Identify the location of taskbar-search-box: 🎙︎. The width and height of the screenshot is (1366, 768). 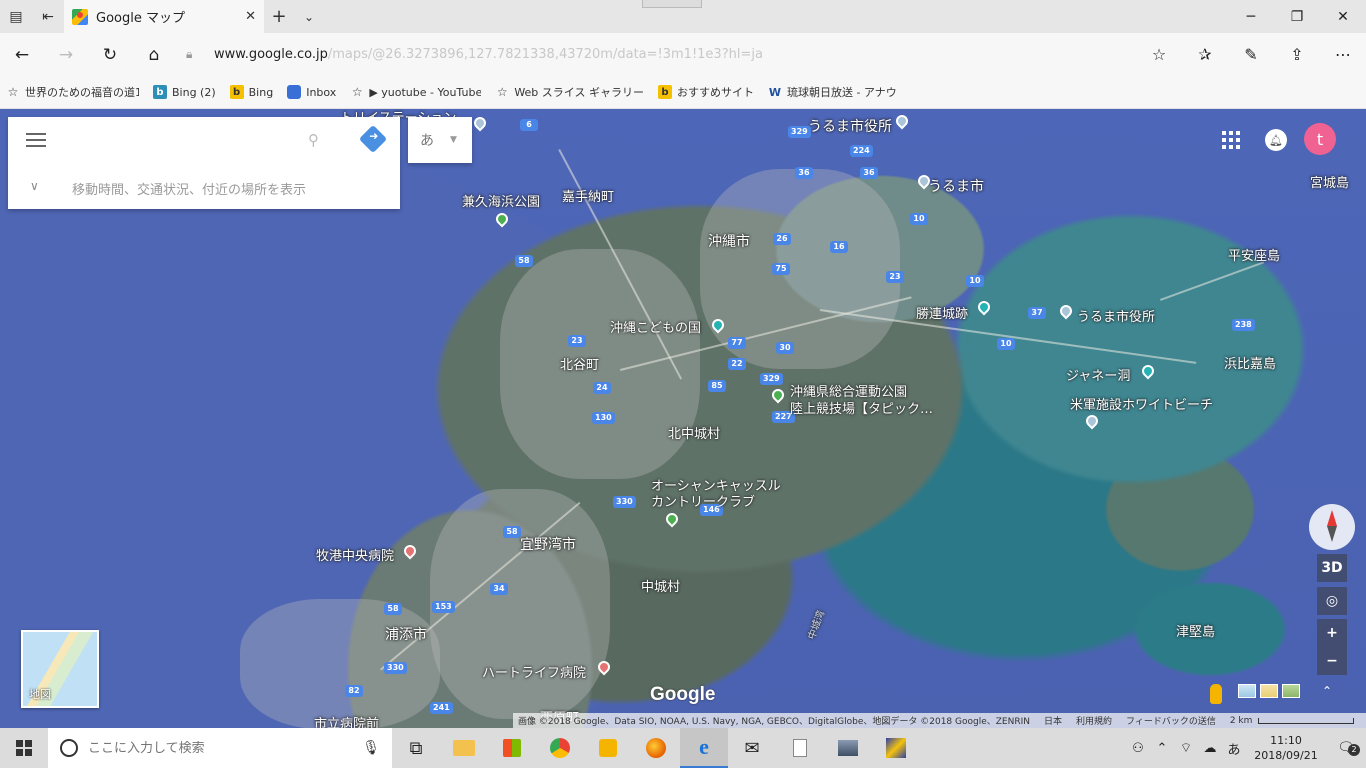
(220, 748).